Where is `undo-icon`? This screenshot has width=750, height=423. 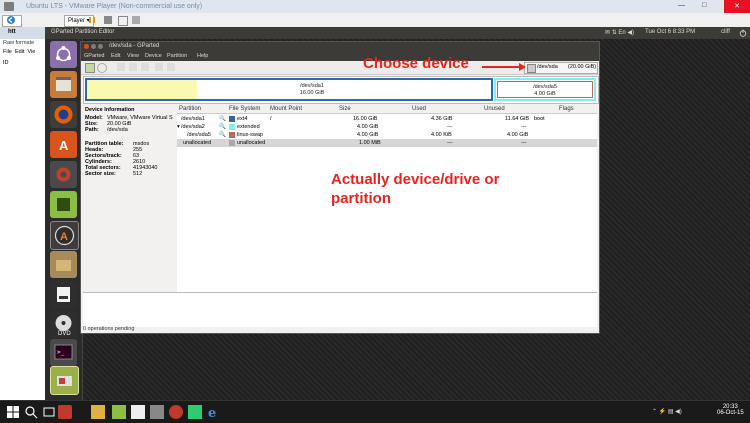
undo-icon is located at coordinates (159, 67).